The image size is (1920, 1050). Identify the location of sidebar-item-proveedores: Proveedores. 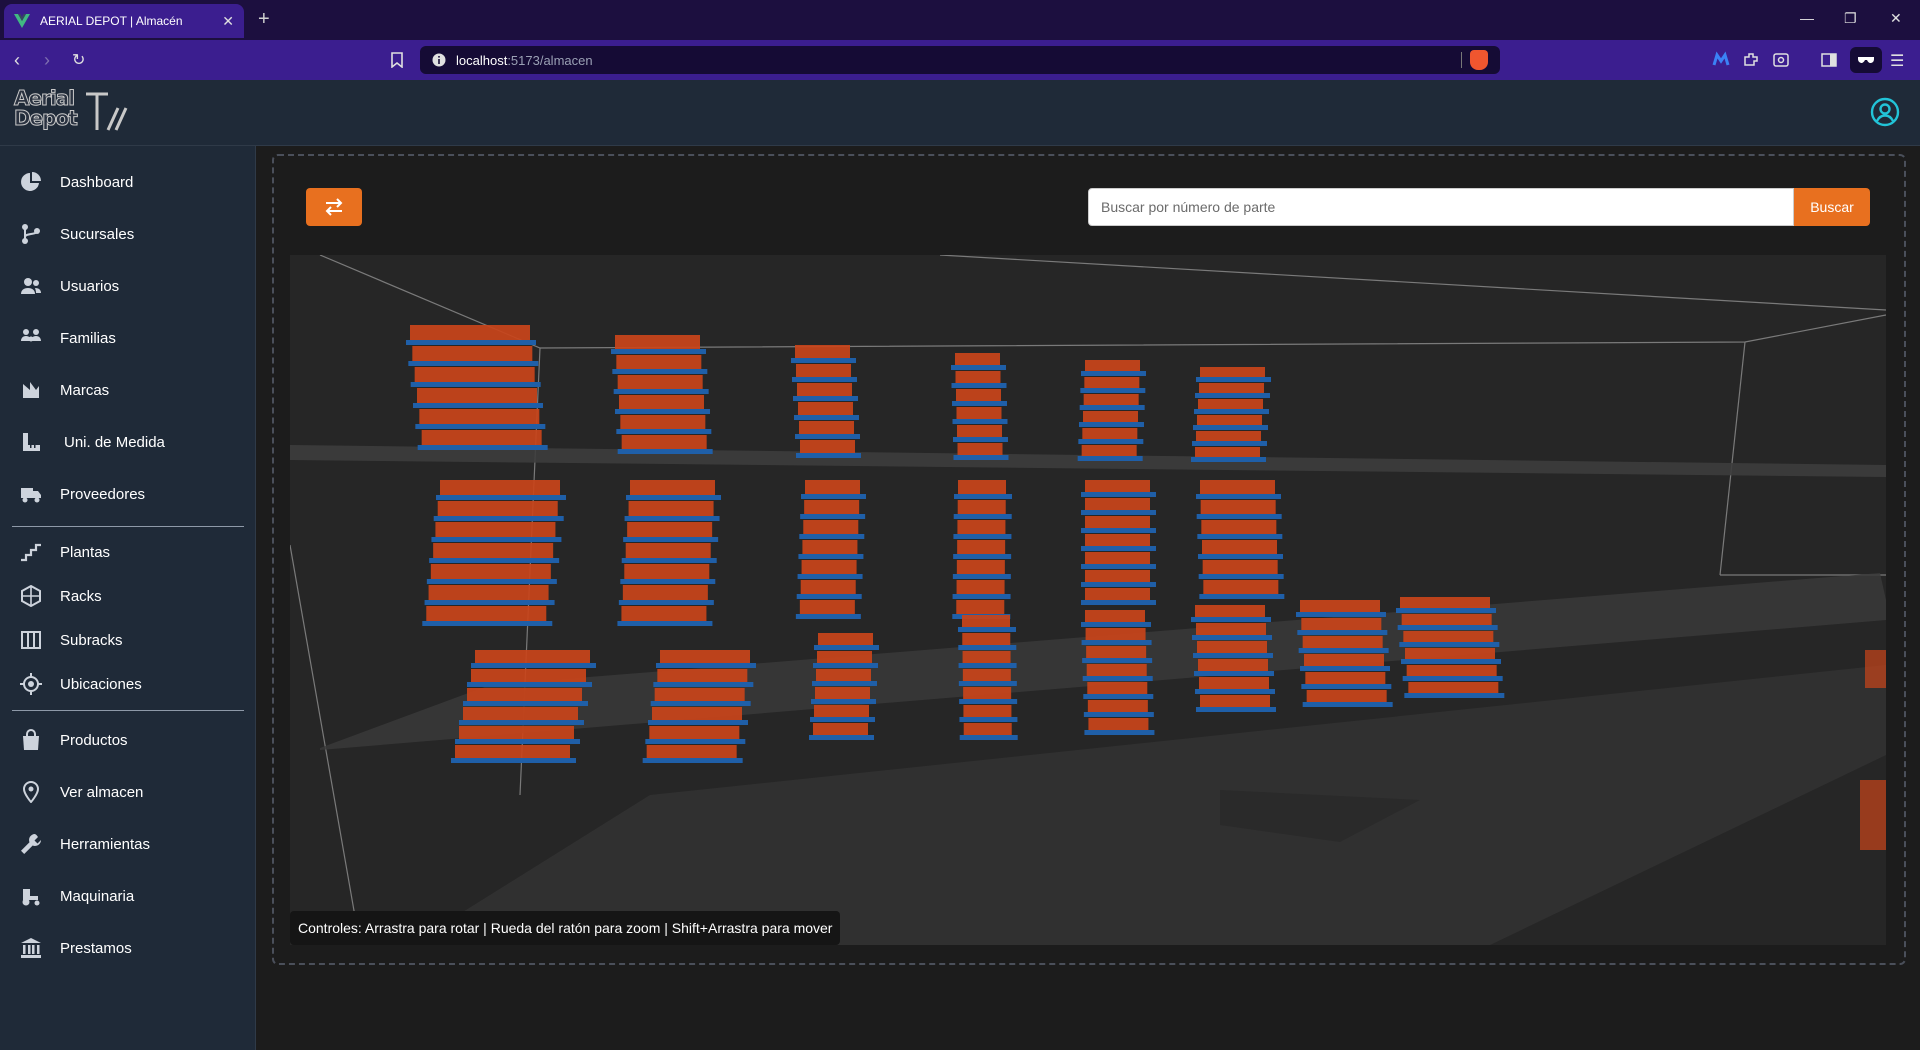
(128, 494).